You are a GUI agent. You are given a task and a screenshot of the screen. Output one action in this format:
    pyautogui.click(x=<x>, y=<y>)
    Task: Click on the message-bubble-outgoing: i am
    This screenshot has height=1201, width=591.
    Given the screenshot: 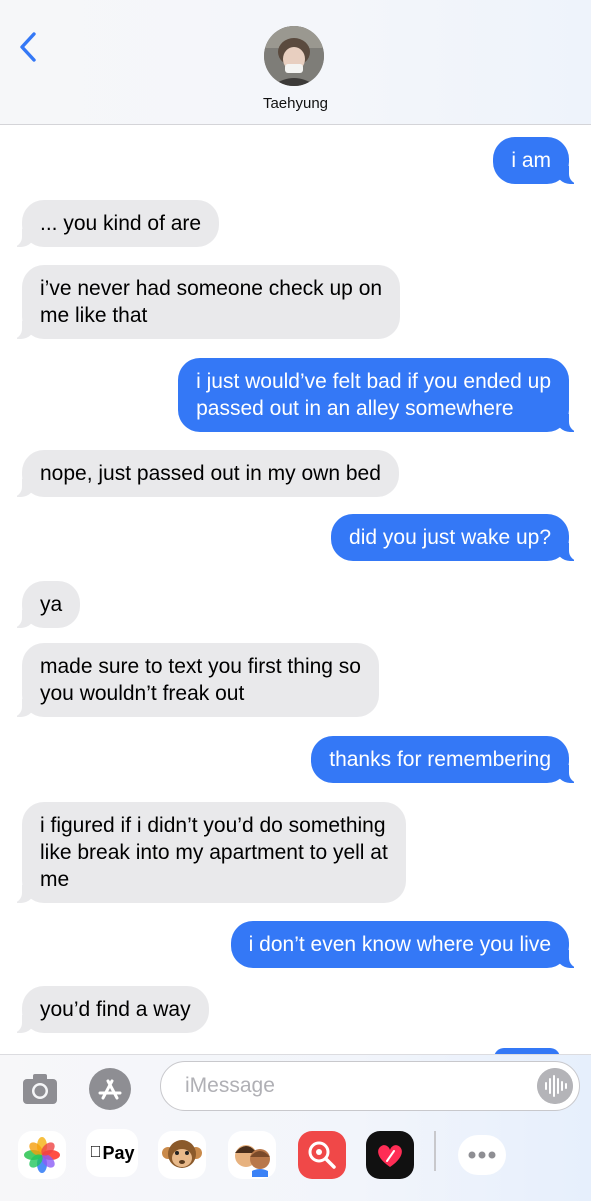 What is the action you would take?
    pyautogui.click(x=537, y=160)
    